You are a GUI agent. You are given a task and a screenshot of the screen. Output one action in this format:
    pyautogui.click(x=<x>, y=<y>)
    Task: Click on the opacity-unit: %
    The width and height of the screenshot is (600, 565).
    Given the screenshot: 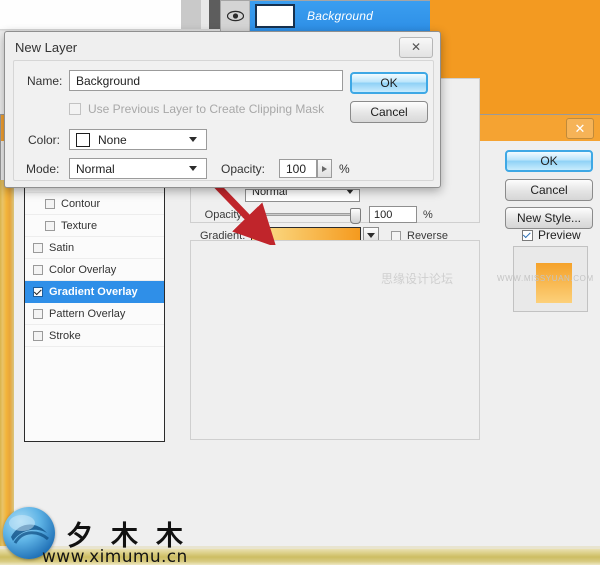 What is the action you would take?
    pyautogui.click(x=428, y=214)
    